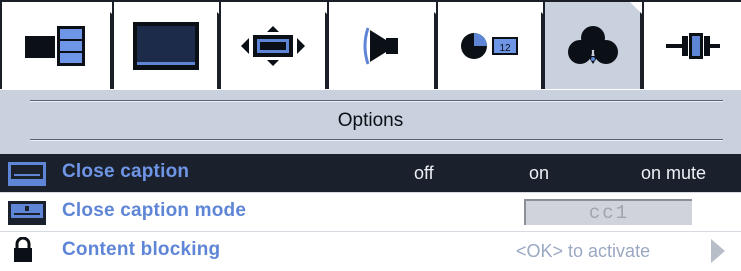  What do you see at coordinates (376, 101) in the screenshot?
I see `header-rule-top` at bounding box center [376, 101].